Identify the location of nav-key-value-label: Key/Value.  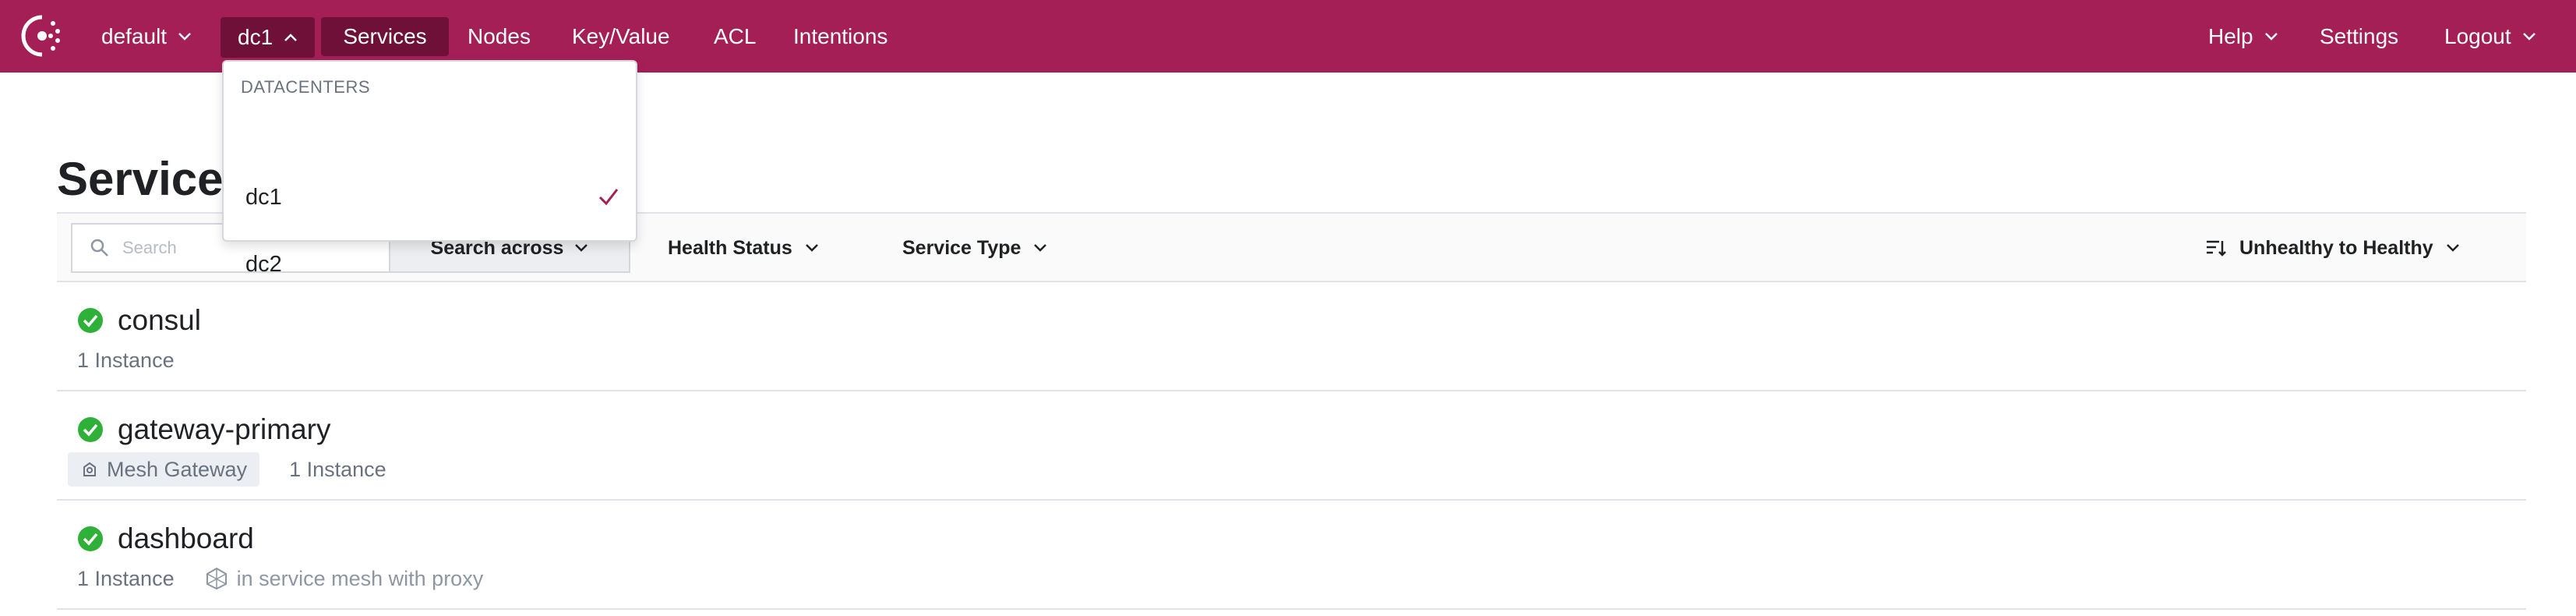
(621, 36).